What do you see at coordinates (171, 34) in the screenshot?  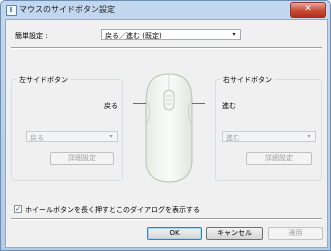 I see `simple-setting-dropdown: 戻る／進む (既定) ▾` at bounding box center [171, 34].